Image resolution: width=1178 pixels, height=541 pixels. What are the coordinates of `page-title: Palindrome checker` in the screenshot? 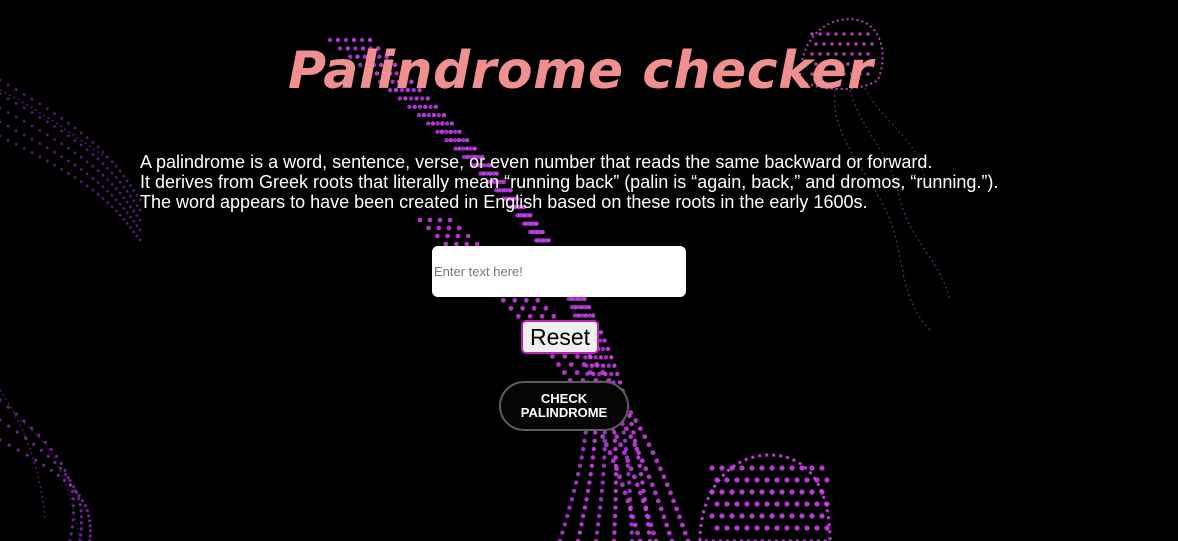 It's located at (581, 71).